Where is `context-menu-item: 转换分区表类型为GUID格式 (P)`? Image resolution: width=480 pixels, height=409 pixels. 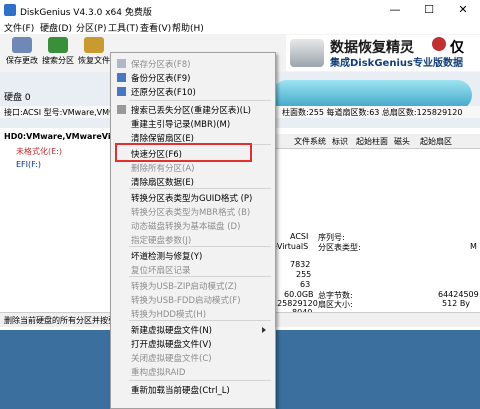
context-menu-item: 转换分区表类型为GUID格式 (P) is located at coordinates (193, 198).